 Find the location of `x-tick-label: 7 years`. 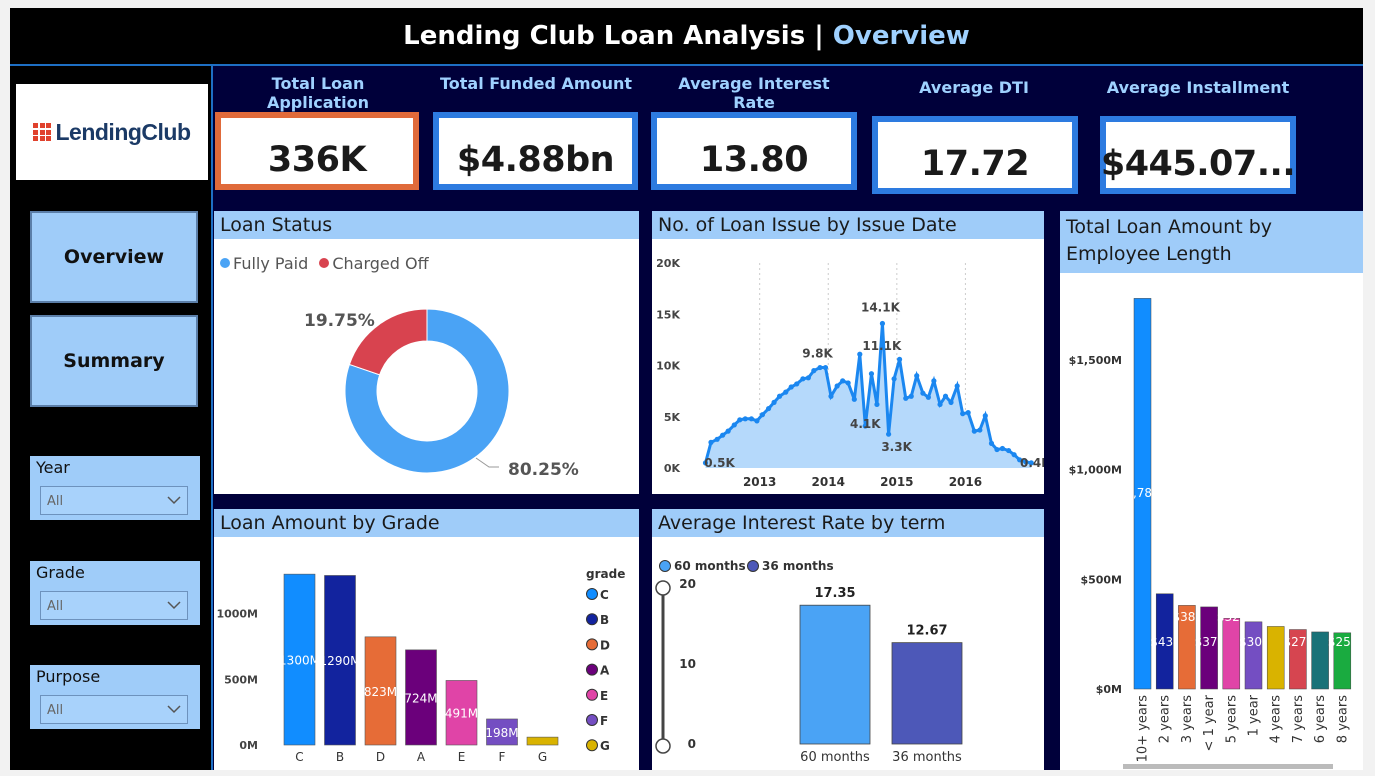

x-tick-label: 7 years is located at coordinates (1298, 719).